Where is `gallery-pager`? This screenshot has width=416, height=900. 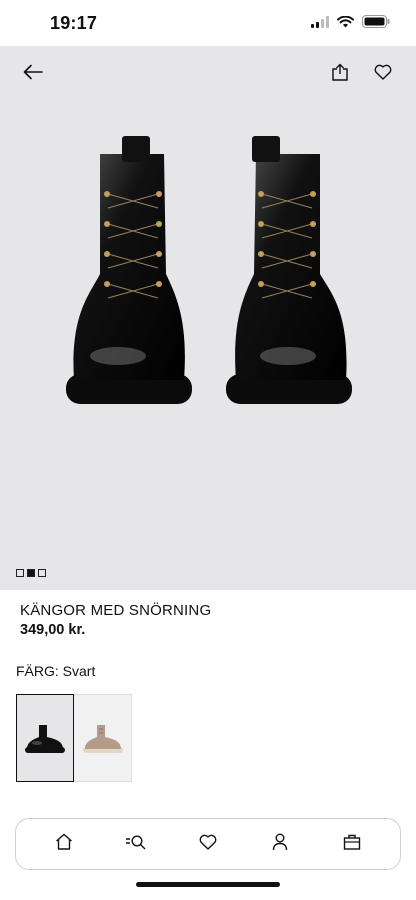 gallery-pager is located at coordinates (31, 573).